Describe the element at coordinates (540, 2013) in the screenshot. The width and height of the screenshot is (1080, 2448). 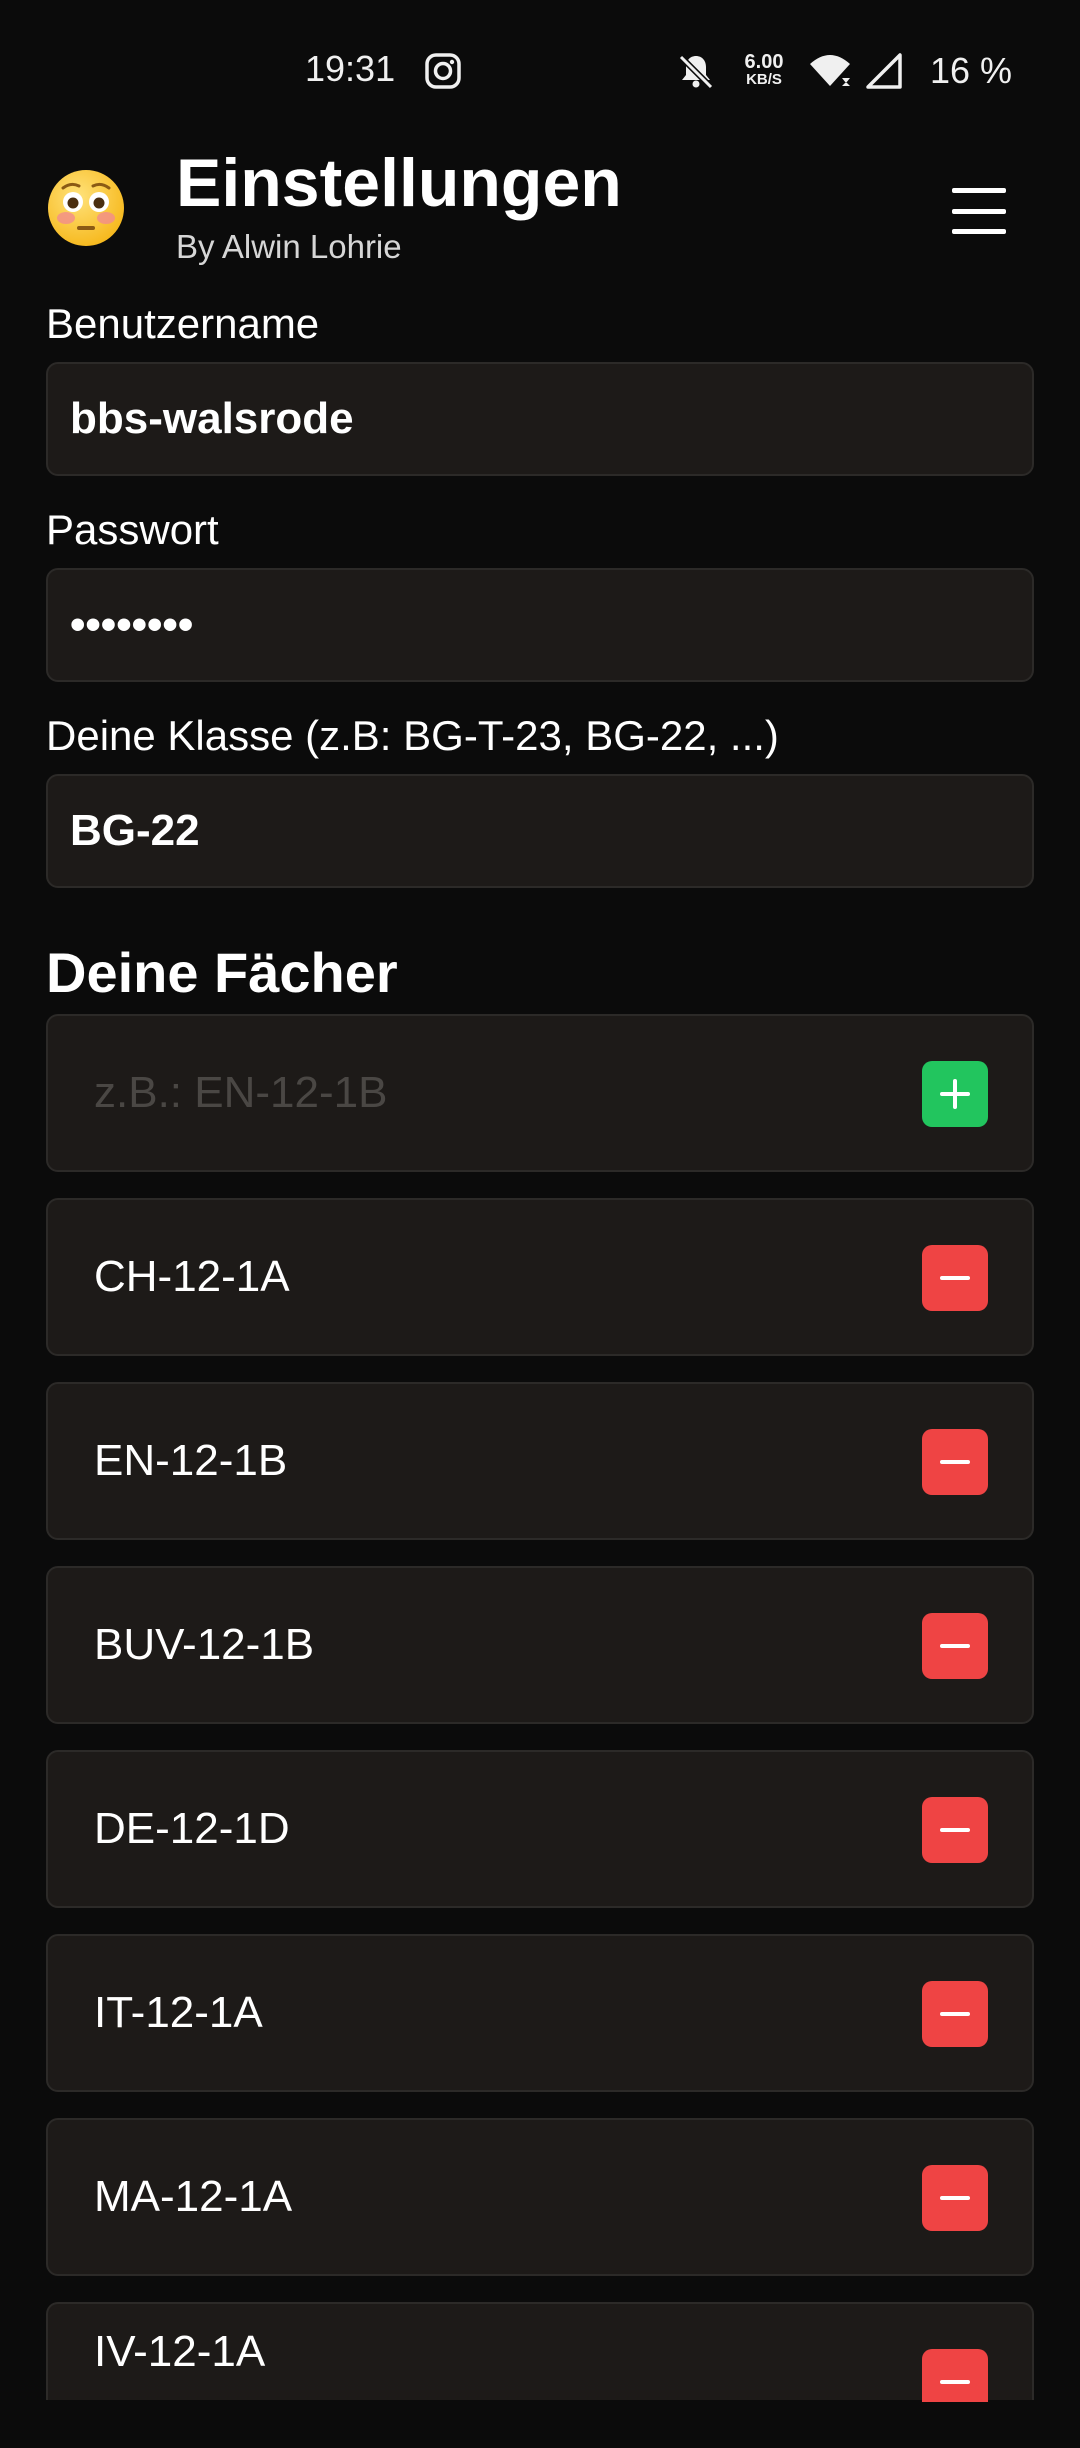
I see `subject-item: IT-12-1A` at that location.